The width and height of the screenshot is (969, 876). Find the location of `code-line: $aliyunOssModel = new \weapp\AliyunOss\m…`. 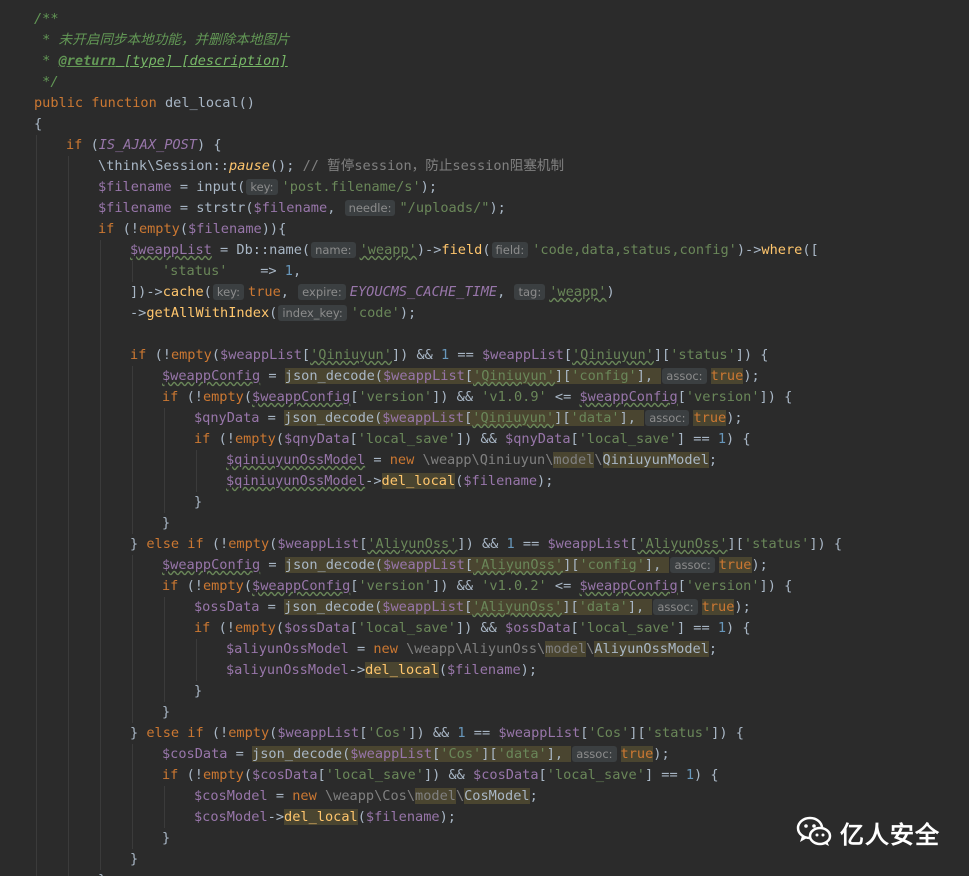

code-line: $aliyunOssModel = new \weapp\AliyunOss\m… is located at coordinates (471, 649).